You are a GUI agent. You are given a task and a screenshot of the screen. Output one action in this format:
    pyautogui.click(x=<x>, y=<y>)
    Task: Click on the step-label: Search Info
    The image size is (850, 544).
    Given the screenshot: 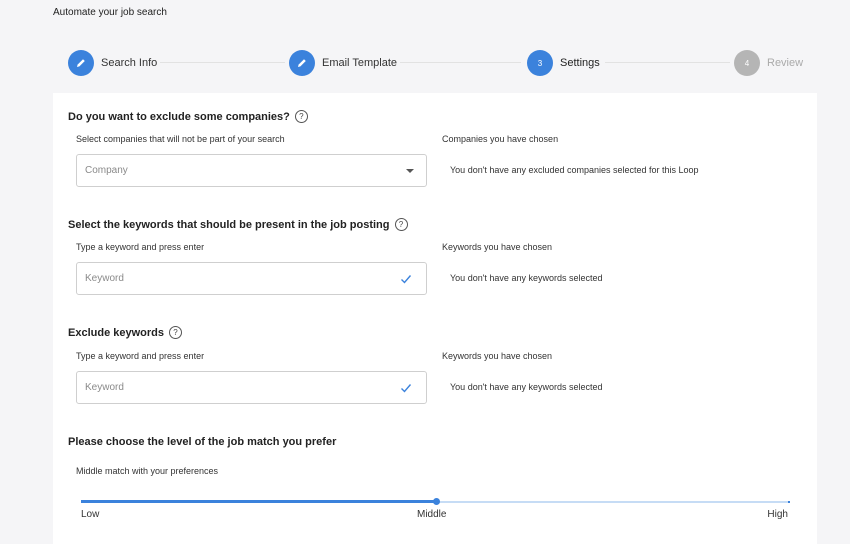 What is the action you would take?
    pyautogui.click(x=129, y=63)
    